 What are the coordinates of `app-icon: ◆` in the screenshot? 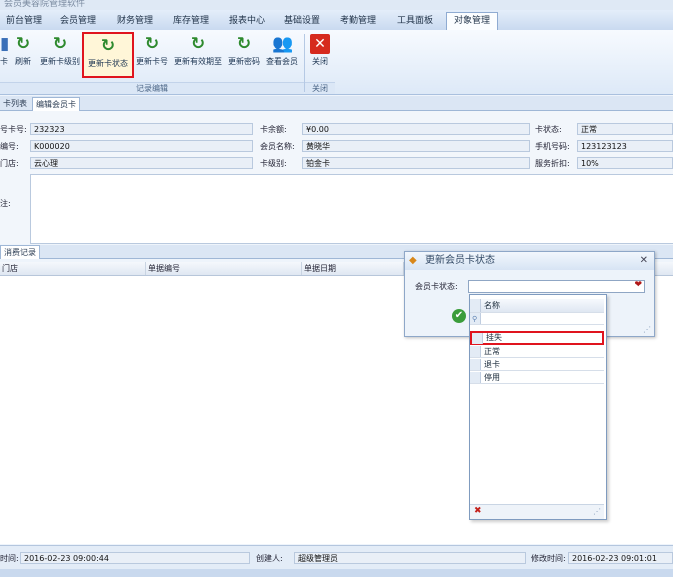 It's located at (413, 260).